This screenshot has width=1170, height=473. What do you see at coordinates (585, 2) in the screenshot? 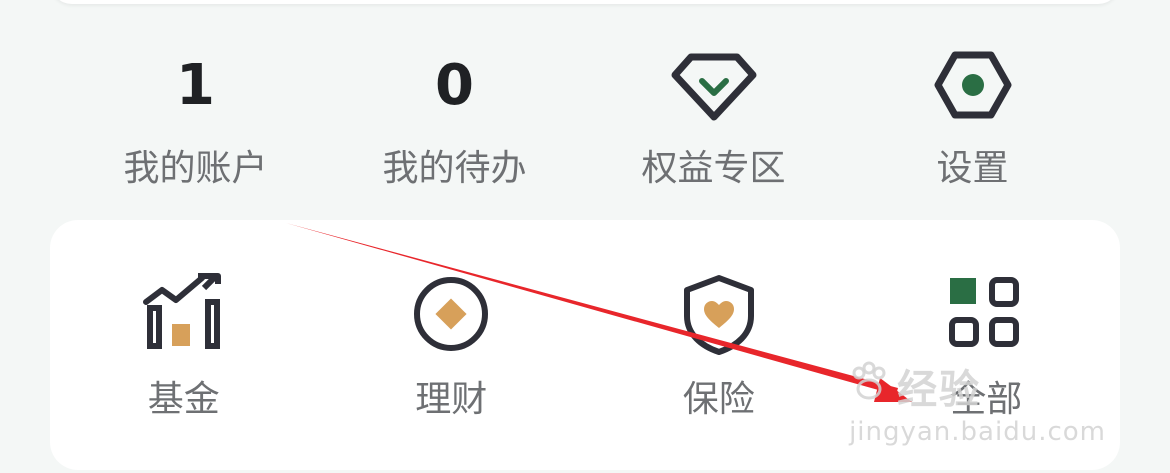
I see `top-card-edge` at bounding box center [585, 2].